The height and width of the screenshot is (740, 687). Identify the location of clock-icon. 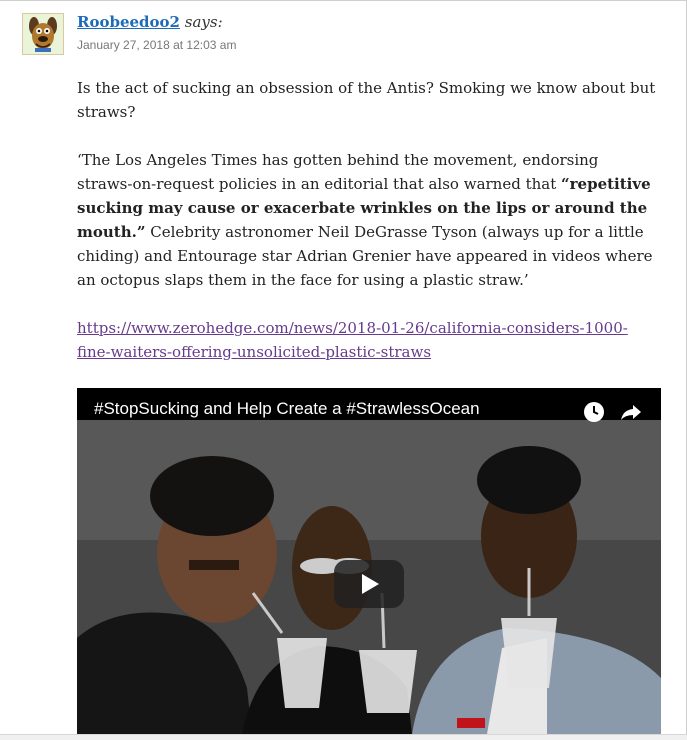
(594, 412).